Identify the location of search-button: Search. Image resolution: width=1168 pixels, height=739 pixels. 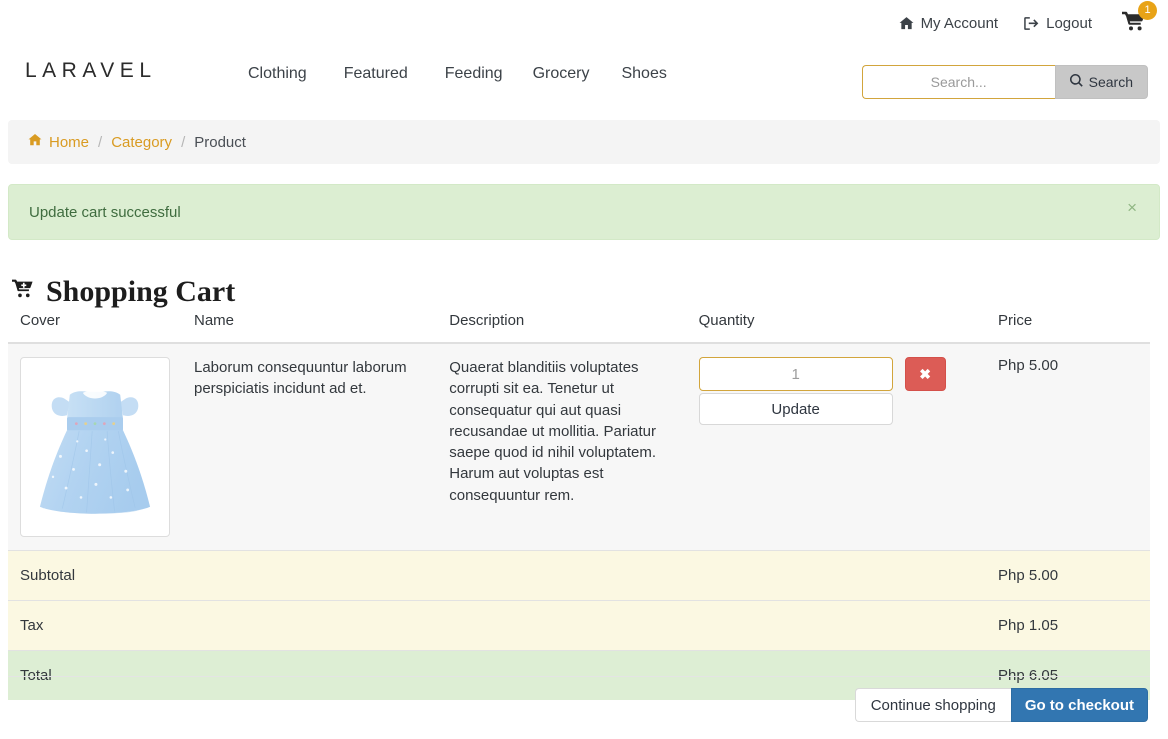
(1101, 82).